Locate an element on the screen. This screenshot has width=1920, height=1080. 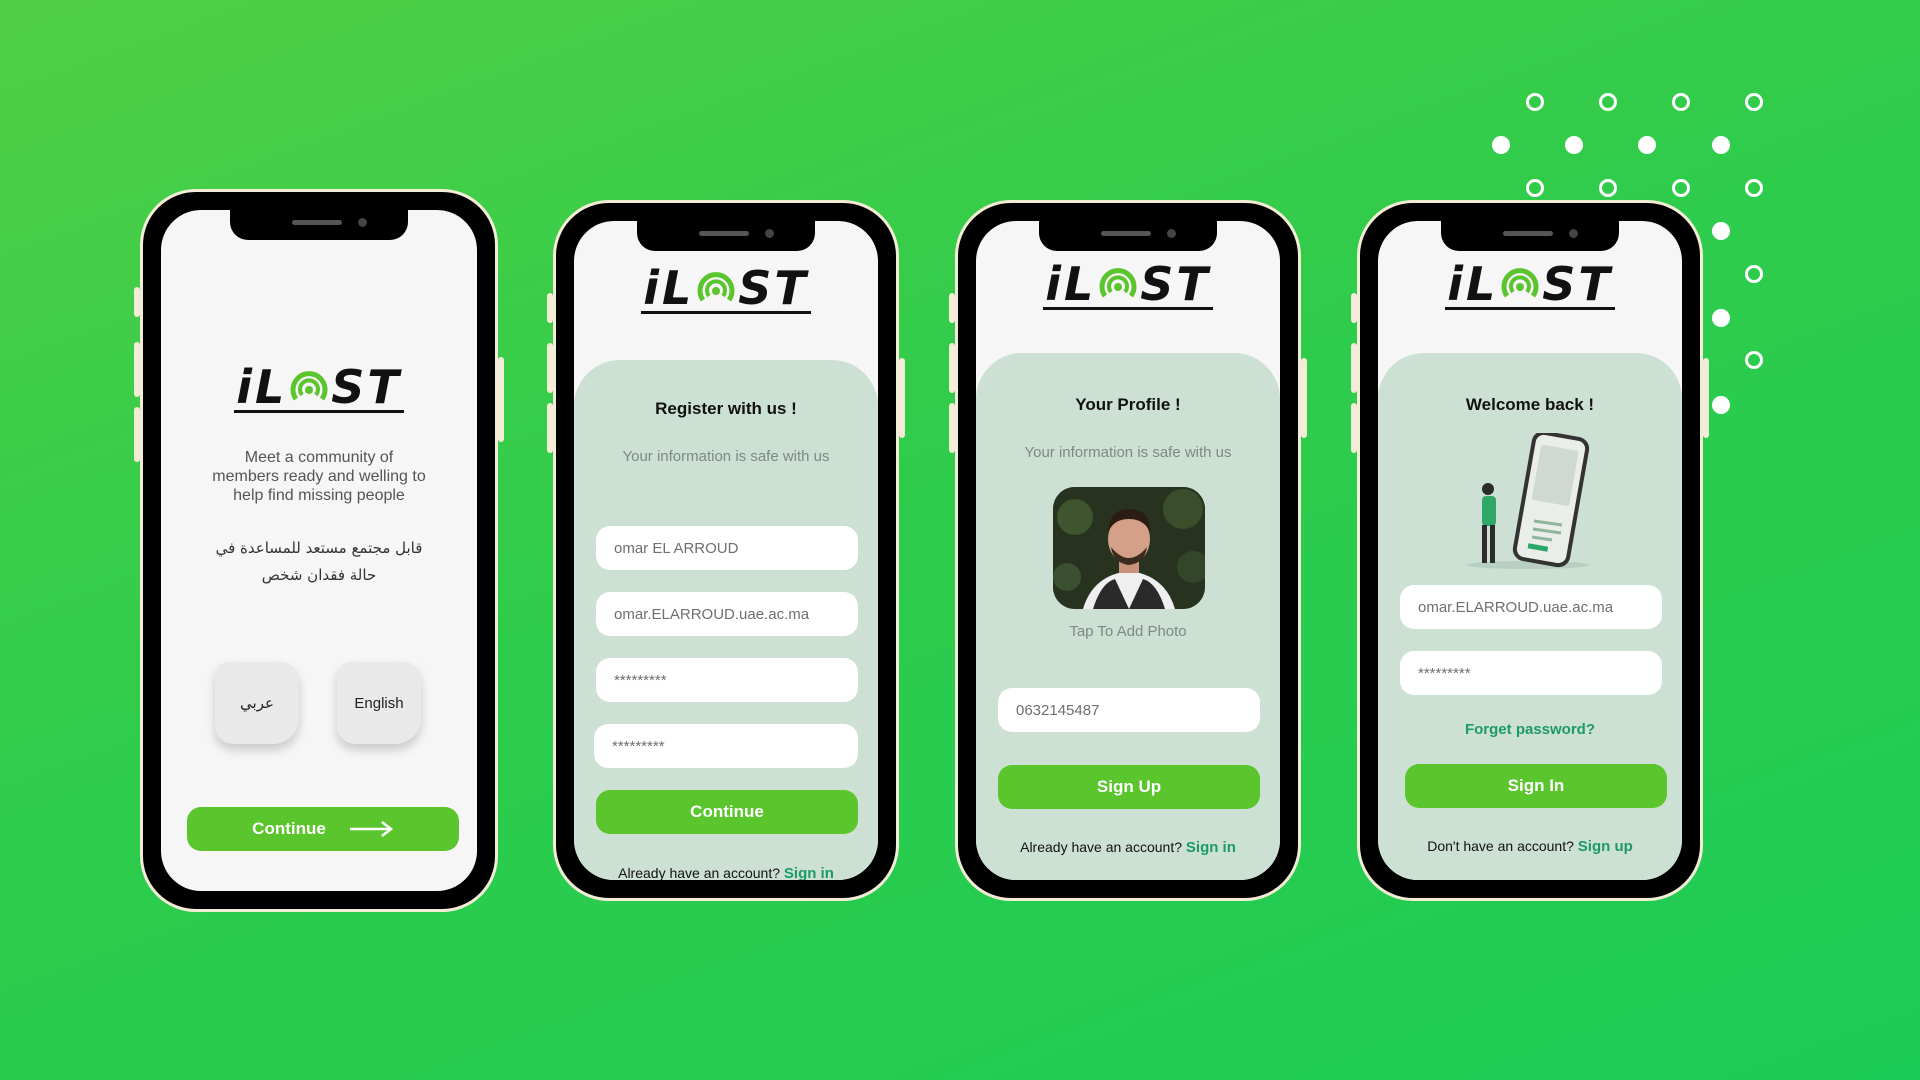
page-title: Welcome back ! is located at coordinates (1530, 404).